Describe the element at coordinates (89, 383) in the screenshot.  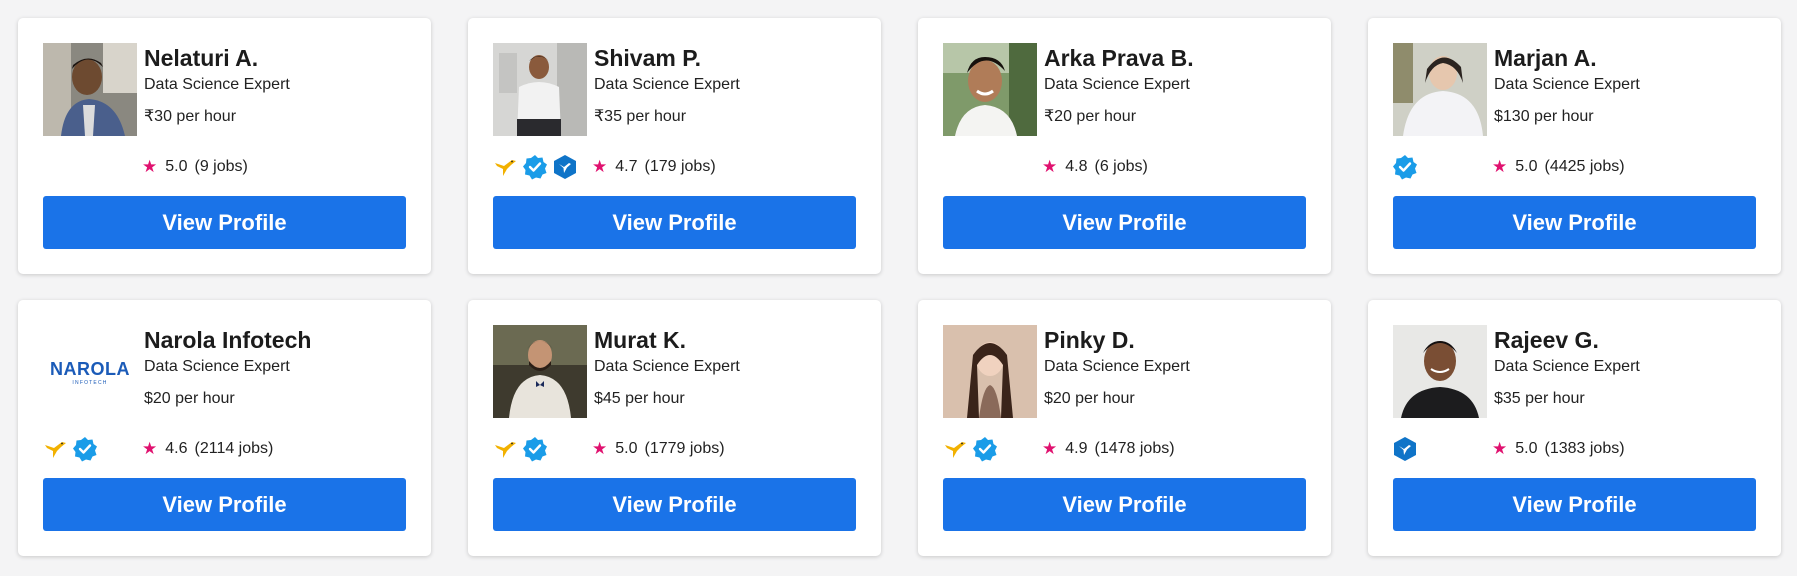
I see `logo-subtext: INFOTECH` at that location.